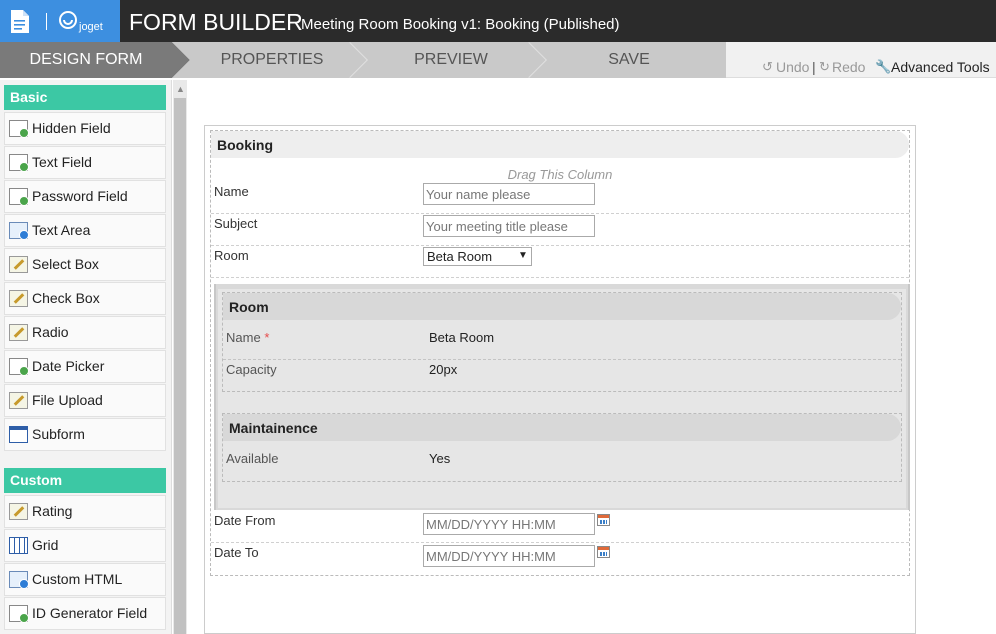 The width and height of the screenshot is (996, 634). I want to click on subform-name-value: Beta Room, so click(462, 337).